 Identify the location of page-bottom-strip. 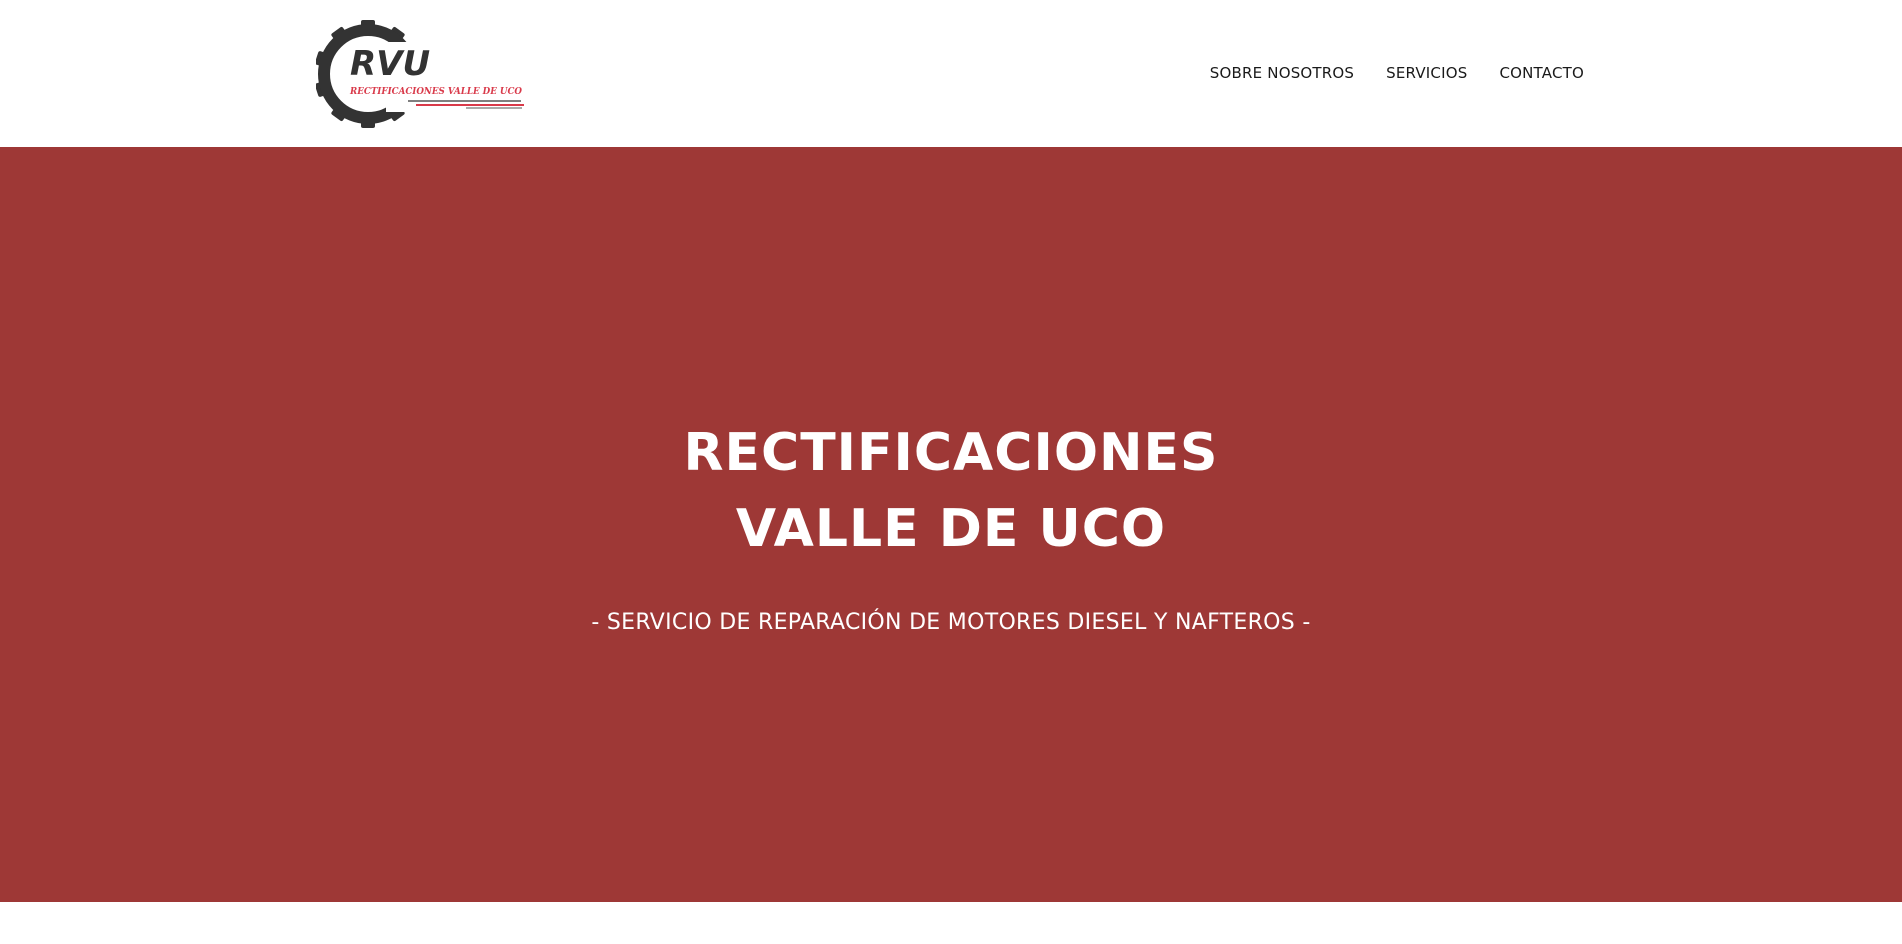
(951, 923).